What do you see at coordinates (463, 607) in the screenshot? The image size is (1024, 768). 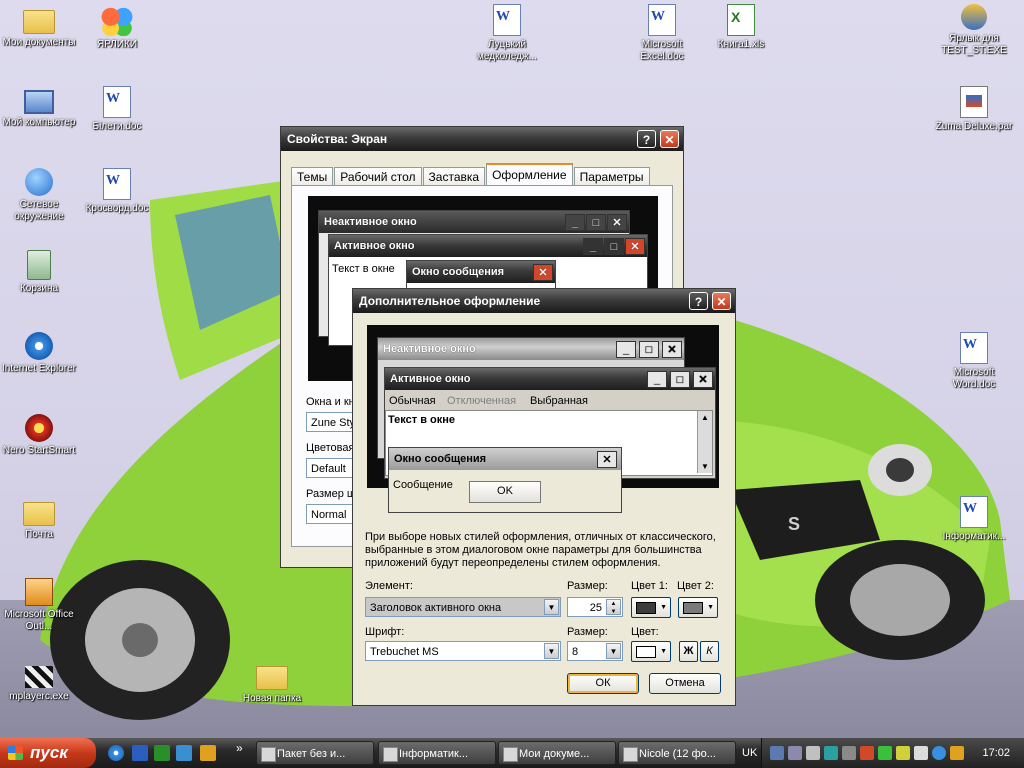 I see `element-select: Заголовок активного окна ▼` at bounding box center [463, 607].